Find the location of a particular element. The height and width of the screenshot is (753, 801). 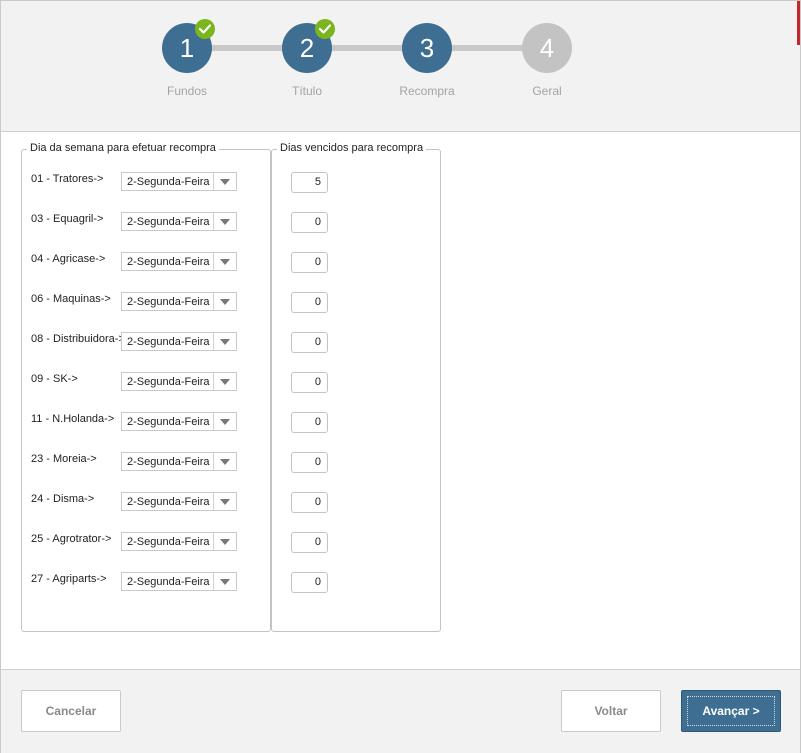

step-4-circle: 4 is located at coordinates (547, 48).